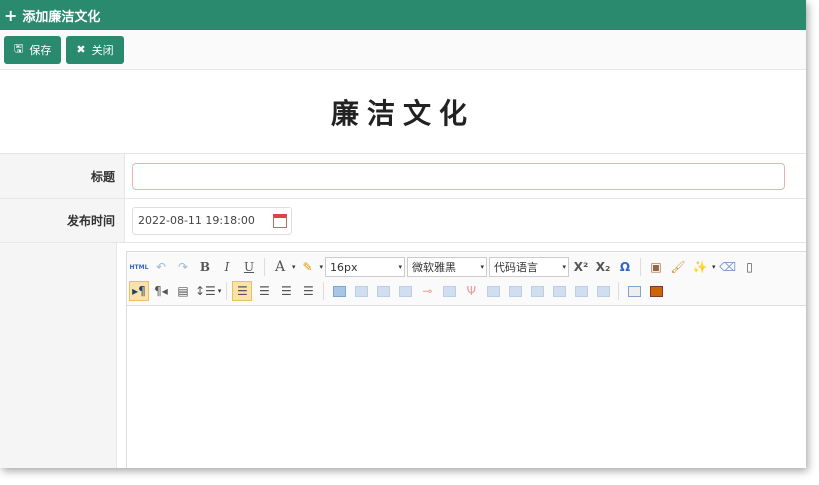 This screenshot has height=485, width=819. I want to click on title-label: 标题, so click(62, 176).